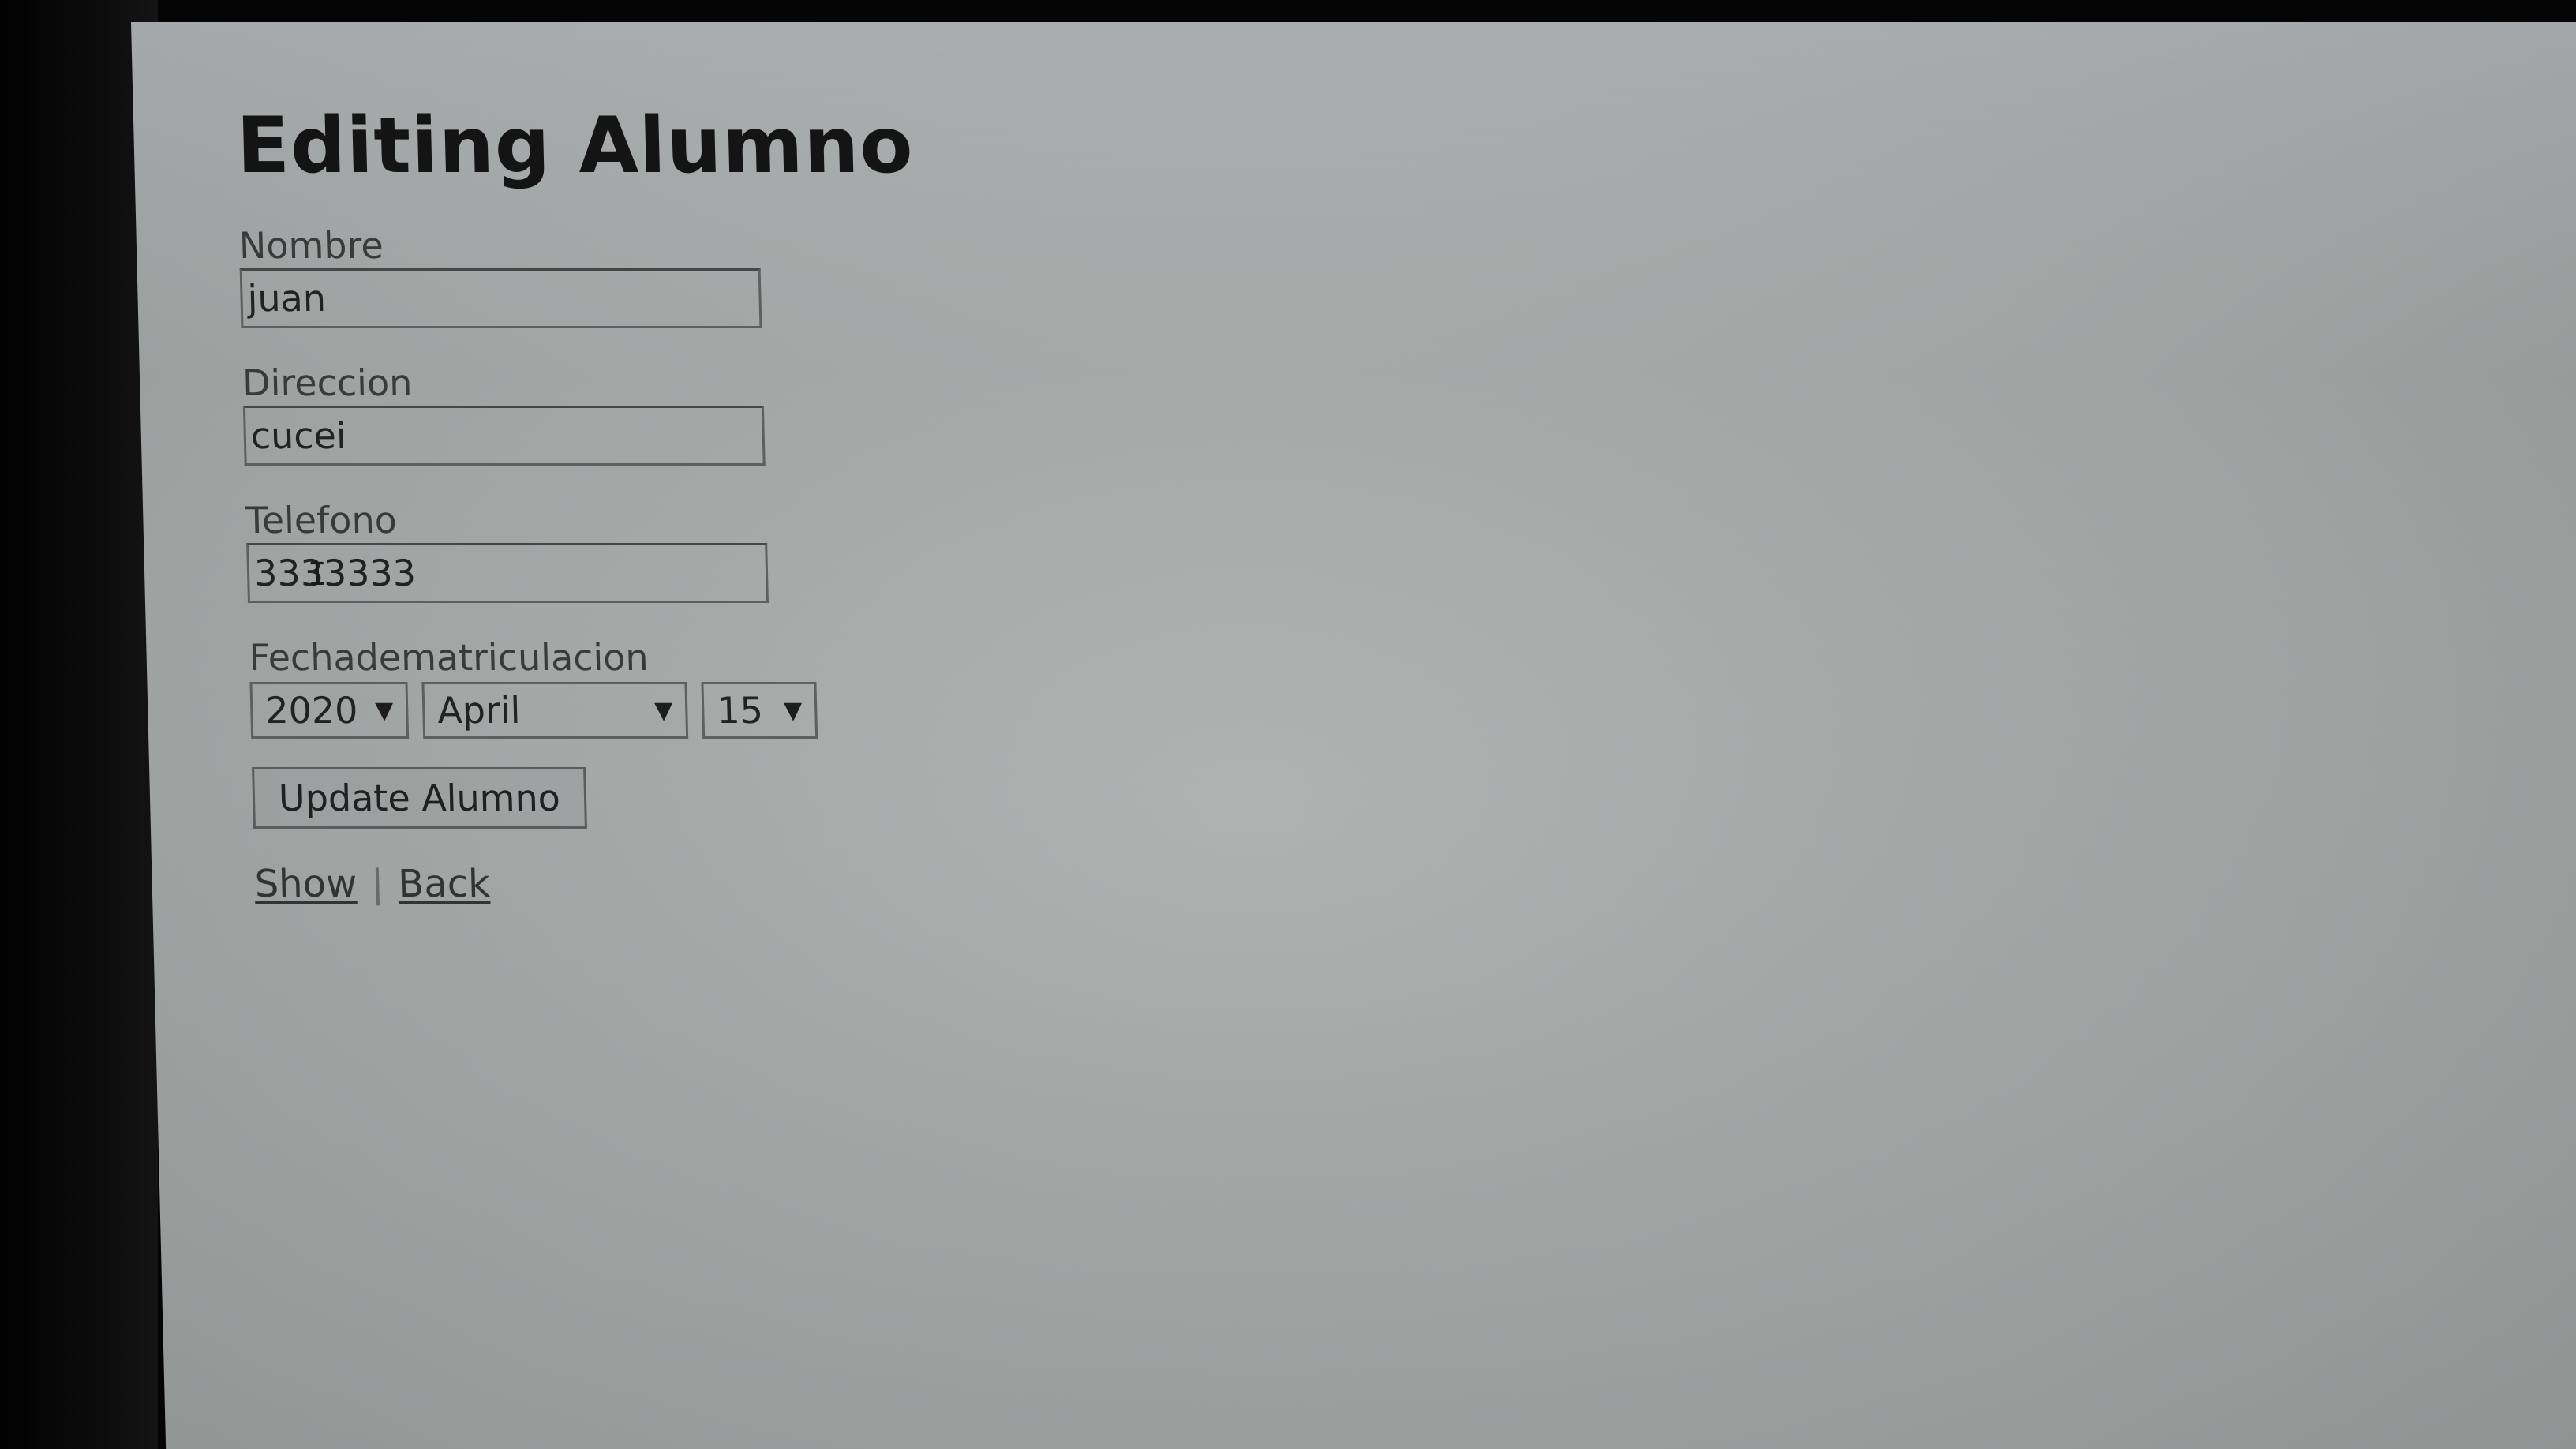  What do you see at coordinates (298, 435) in the screenshot?
I see `direccion-input-value: cucei` at bounding box center [298, 435].